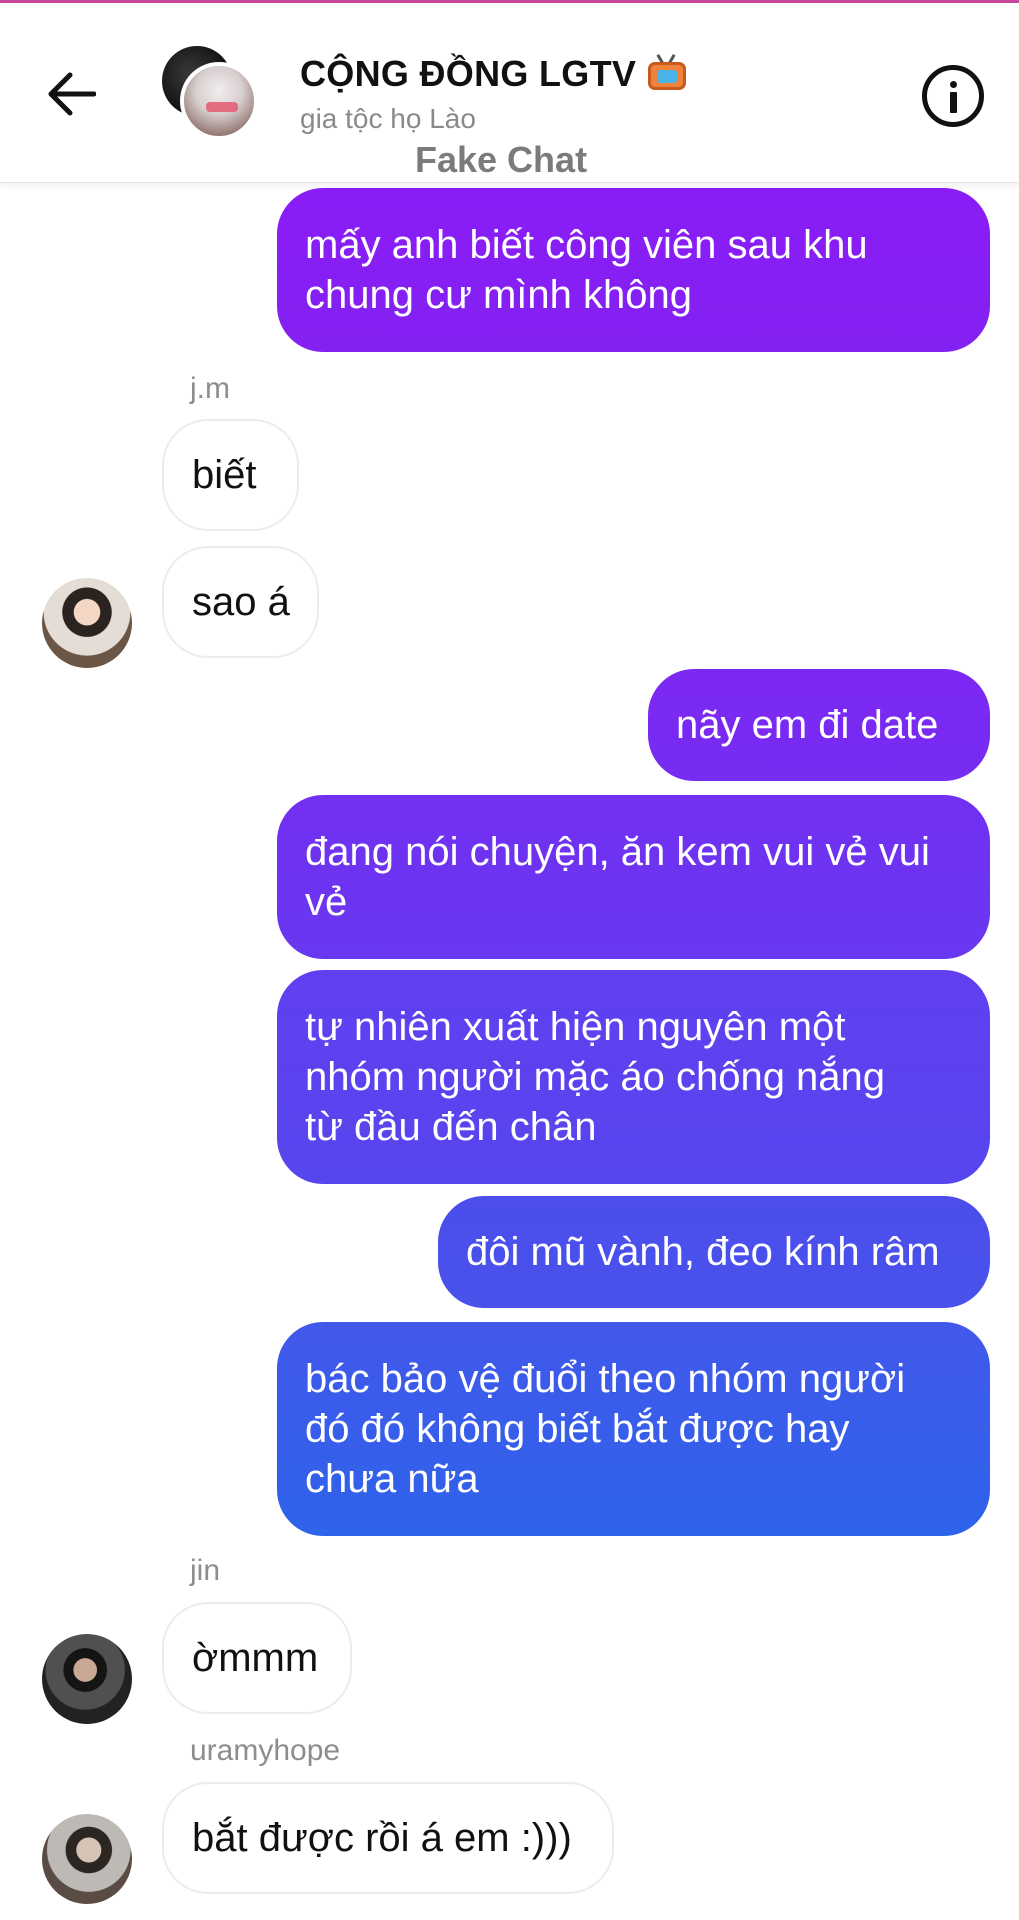 The width and height of the screenshot is (1019, 1920). I want to click on group-title: CỘNG ĐỒNG LGTV, so click(468, 73).